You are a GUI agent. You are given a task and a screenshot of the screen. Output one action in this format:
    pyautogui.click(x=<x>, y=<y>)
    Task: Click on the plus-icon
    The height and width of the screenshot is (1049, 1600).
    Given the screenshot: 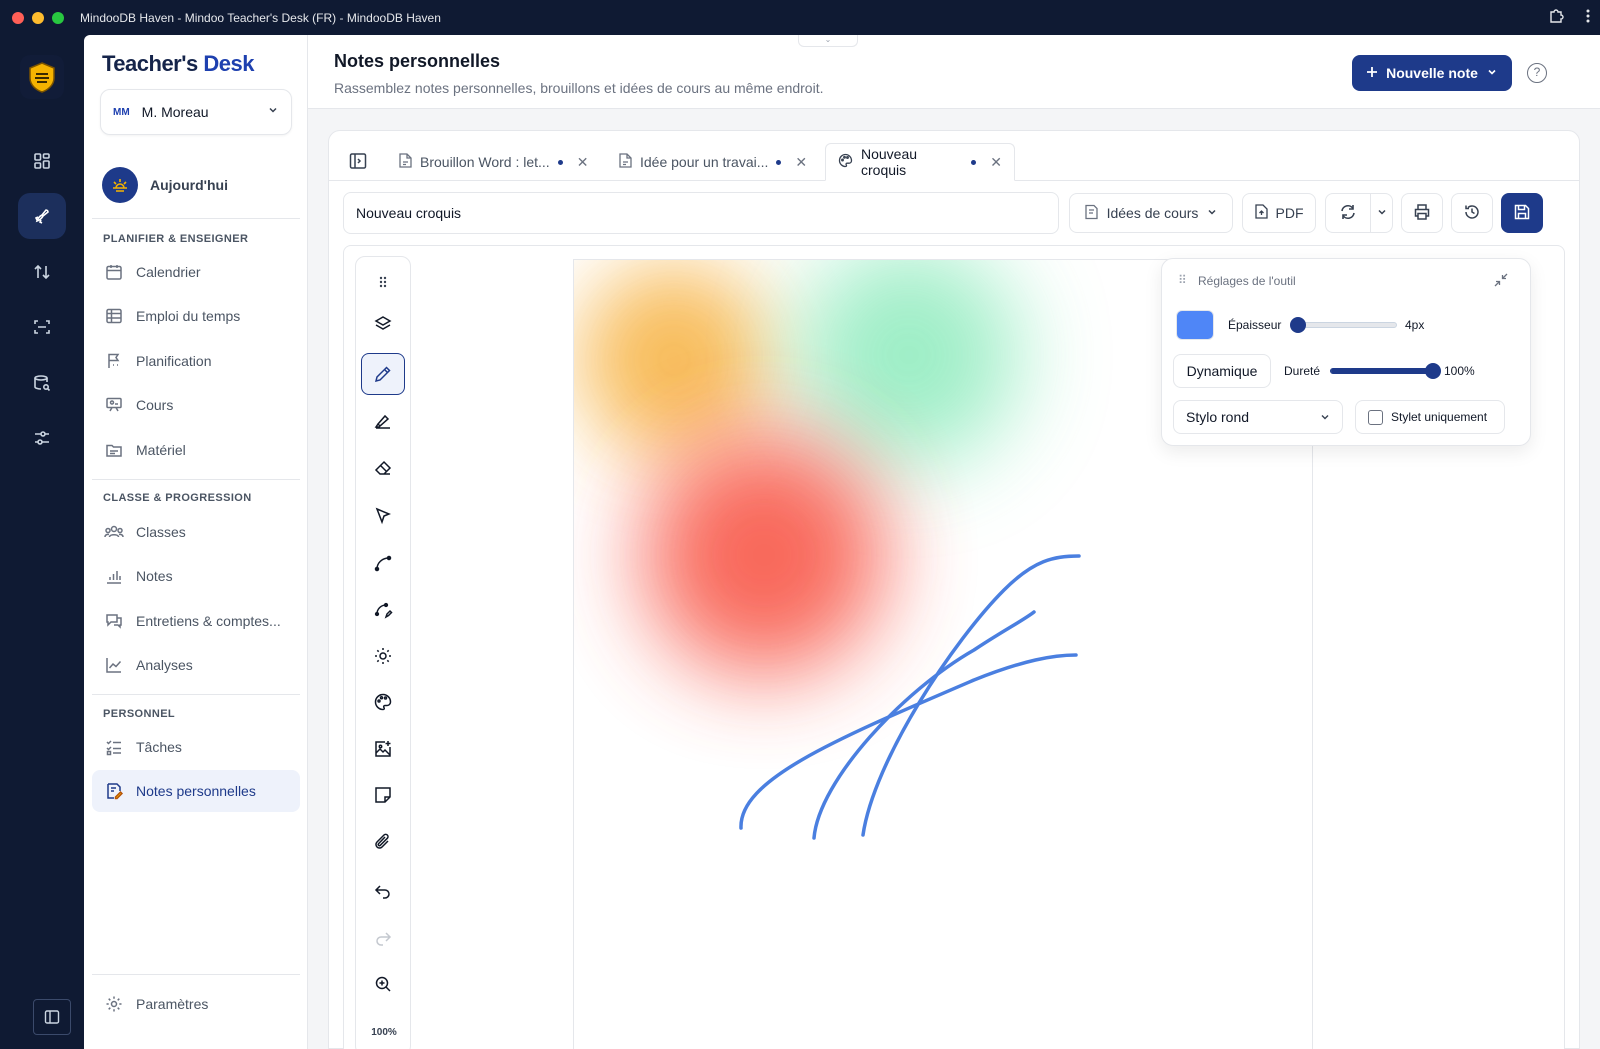 What is the action you would take?
    pyautogui.click(x=1372, y=73)
    